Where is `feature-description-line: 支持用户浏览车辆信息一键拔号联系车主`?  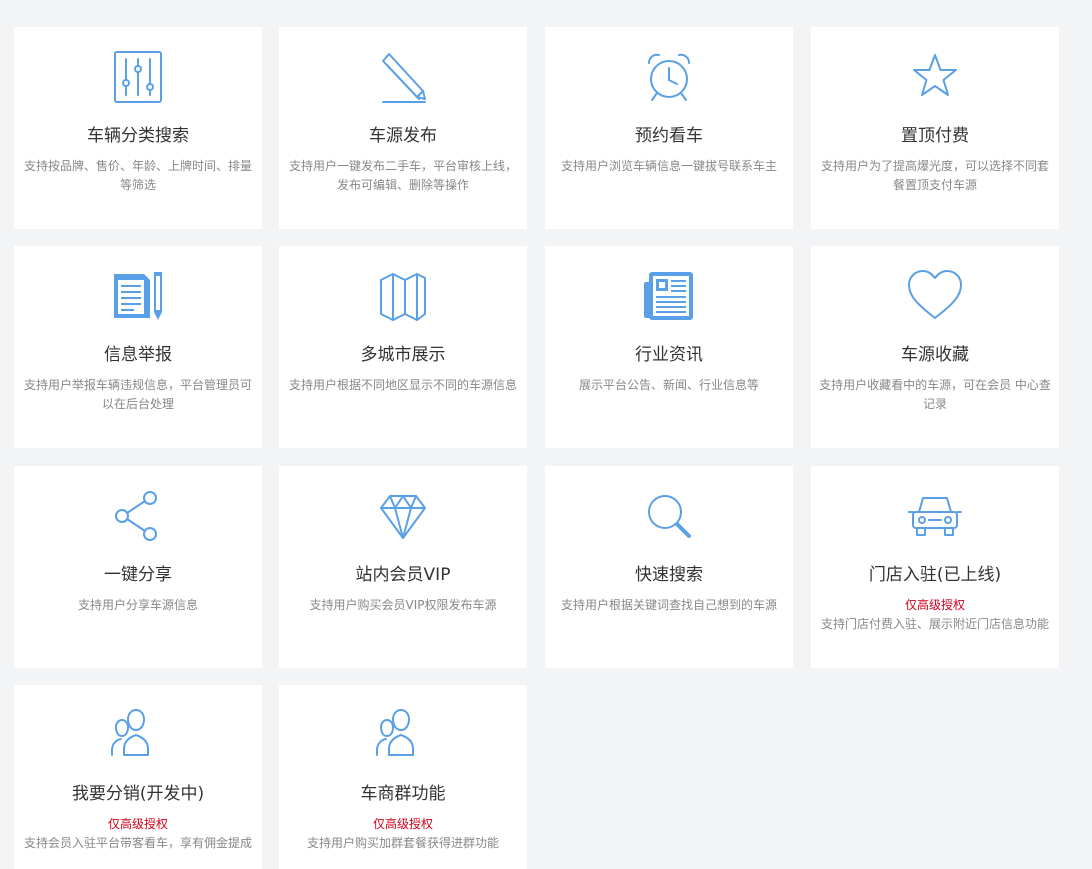 feature-description-line: 支持用户浏览车辆信息一键拔号联系车主 is located at coordinates (668, 166).